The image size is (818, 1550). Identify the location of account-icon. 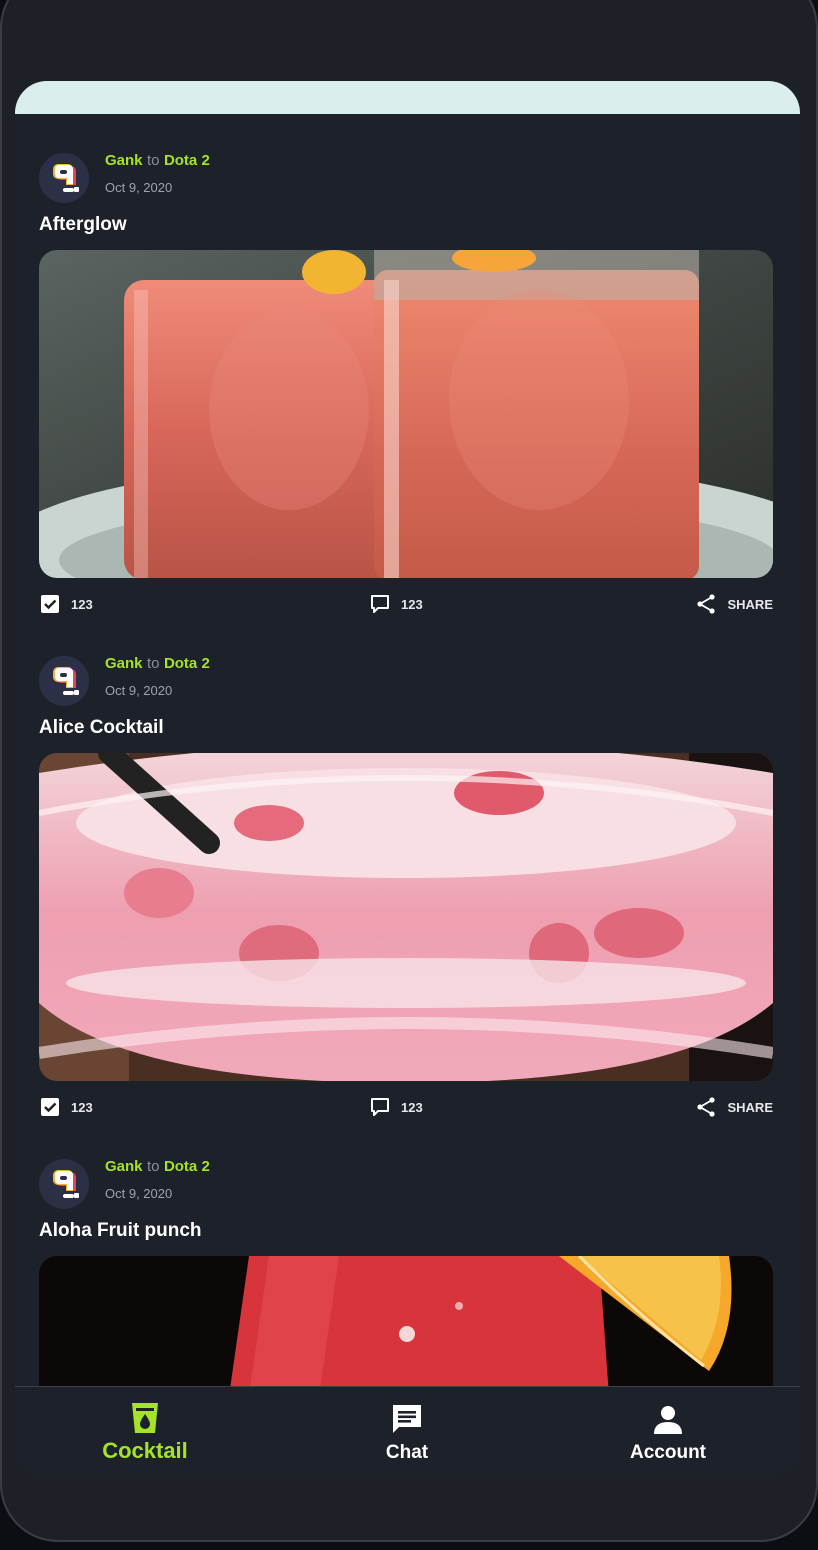
(668, 1420).